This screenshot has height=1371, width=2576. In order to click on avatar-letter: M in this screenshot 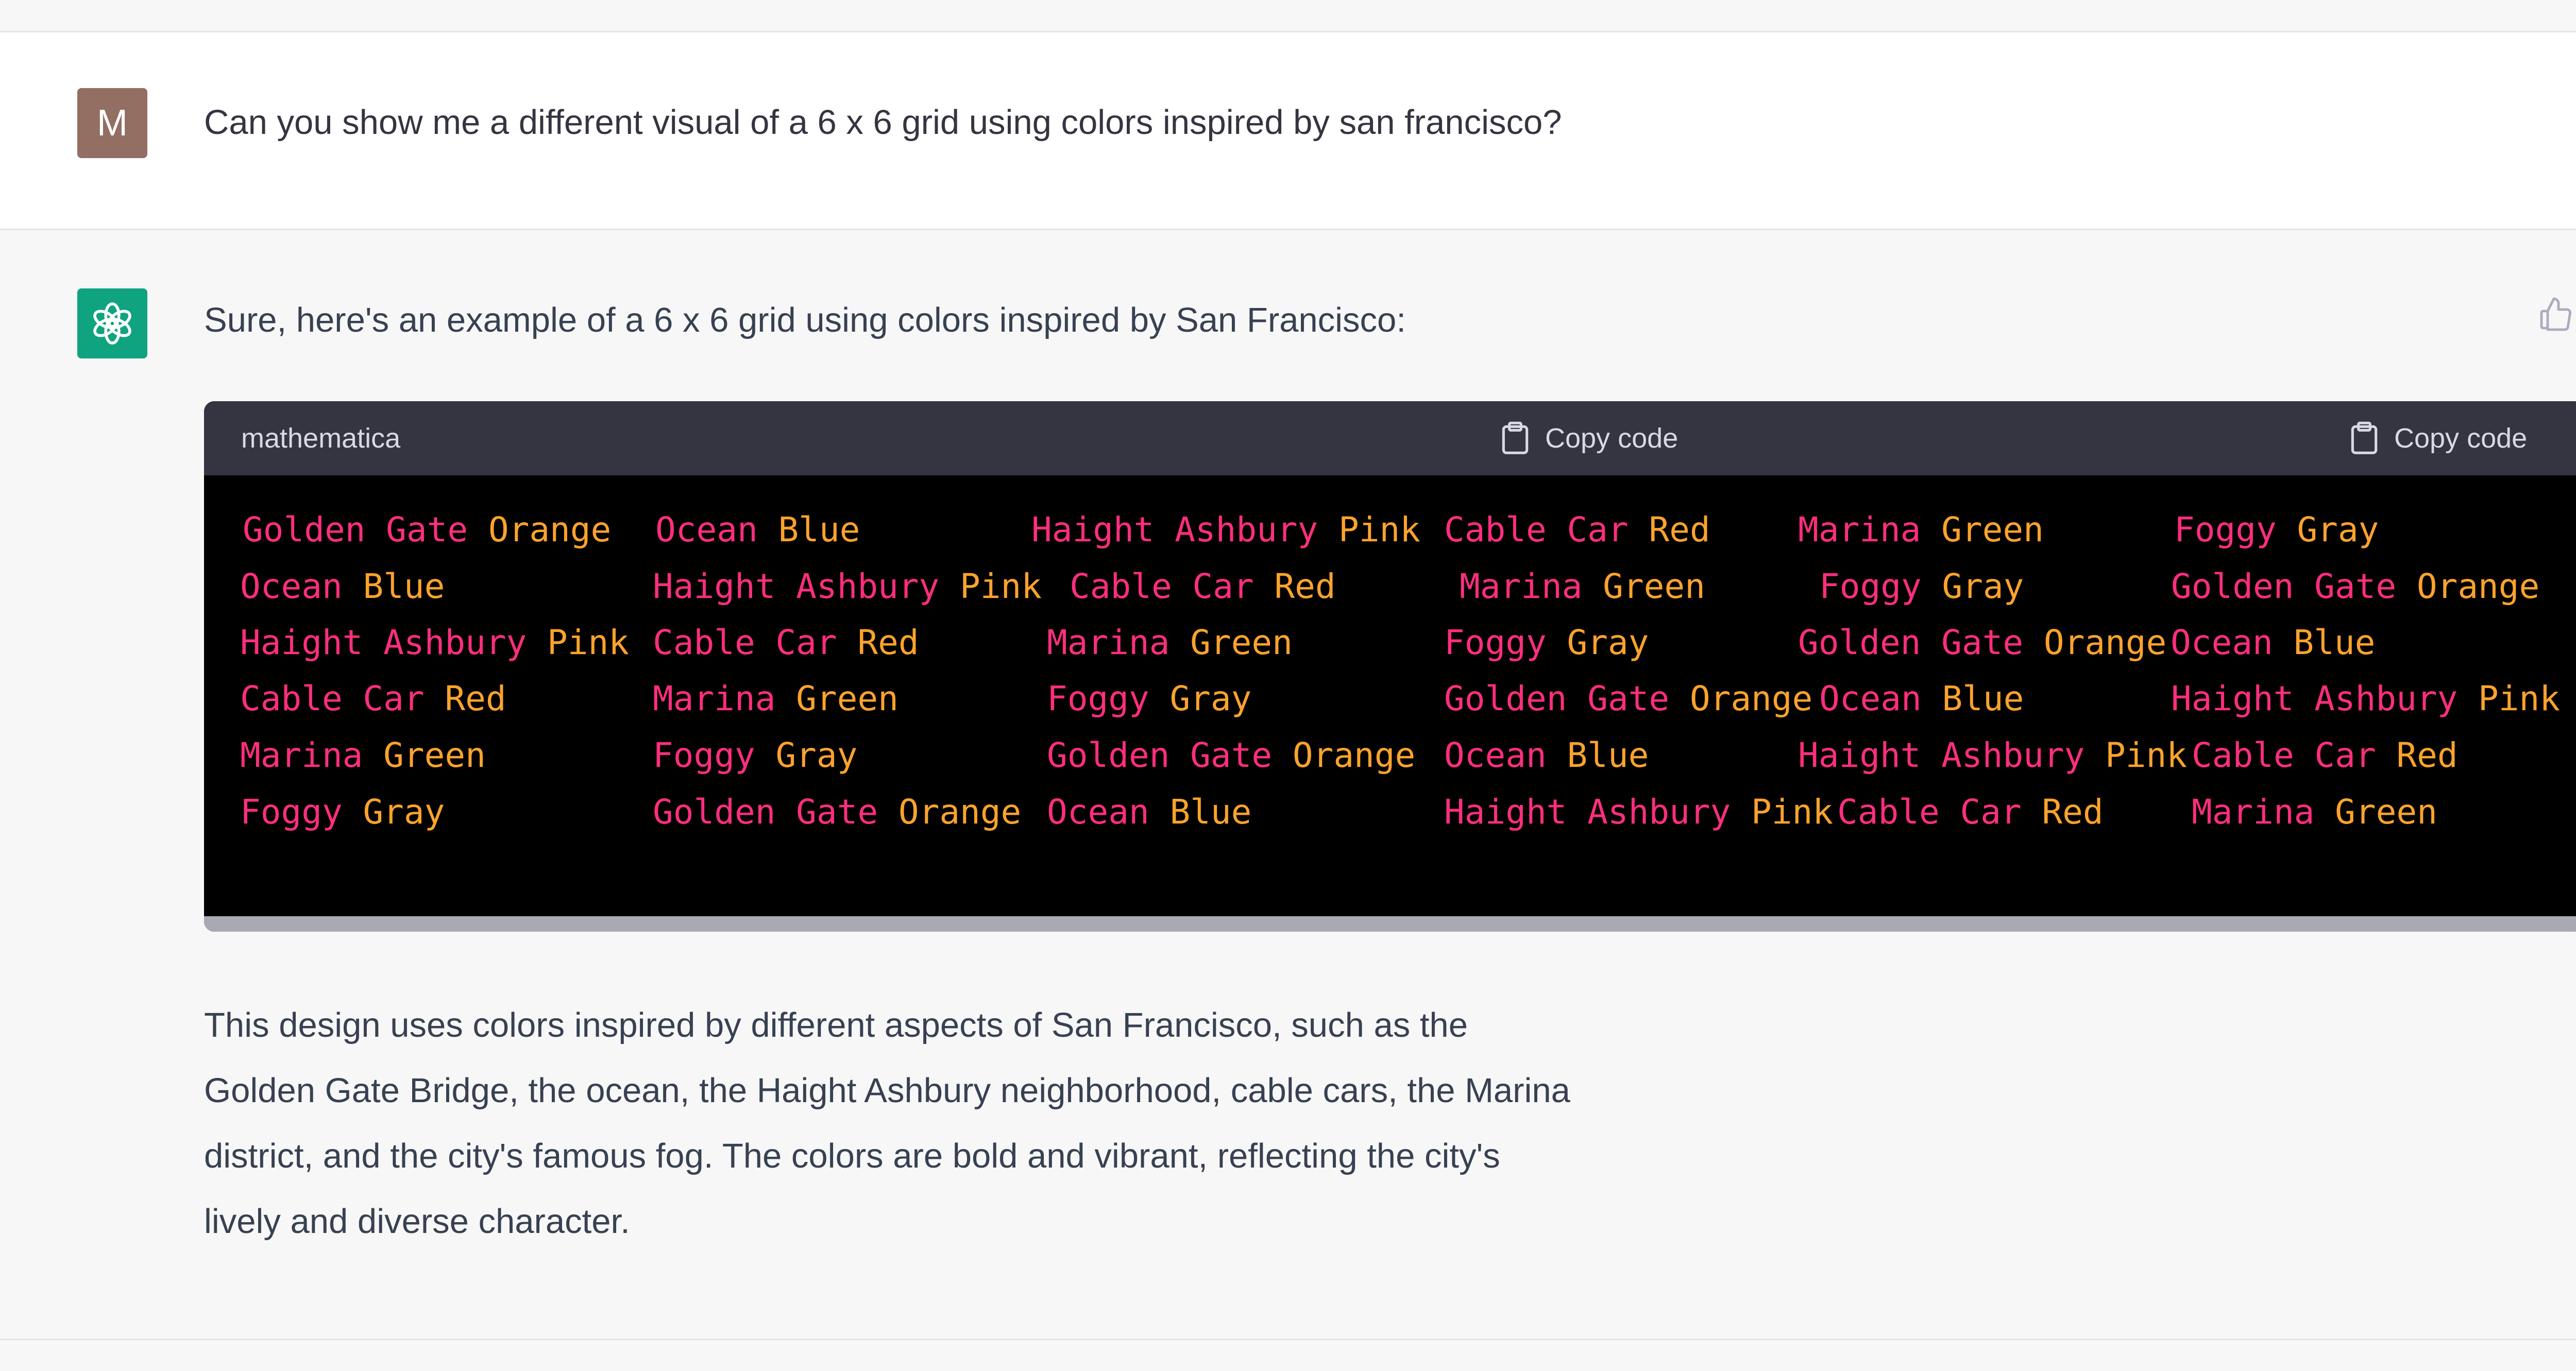, I will do `click(112, 123)`.